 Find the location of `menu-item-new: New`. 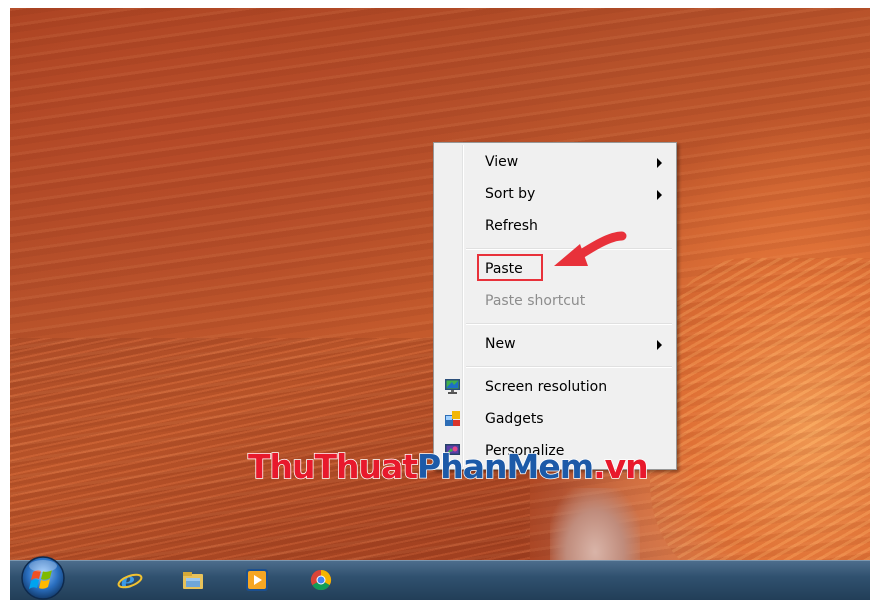

menu-item-new: New is located at coordinates (555, 344).